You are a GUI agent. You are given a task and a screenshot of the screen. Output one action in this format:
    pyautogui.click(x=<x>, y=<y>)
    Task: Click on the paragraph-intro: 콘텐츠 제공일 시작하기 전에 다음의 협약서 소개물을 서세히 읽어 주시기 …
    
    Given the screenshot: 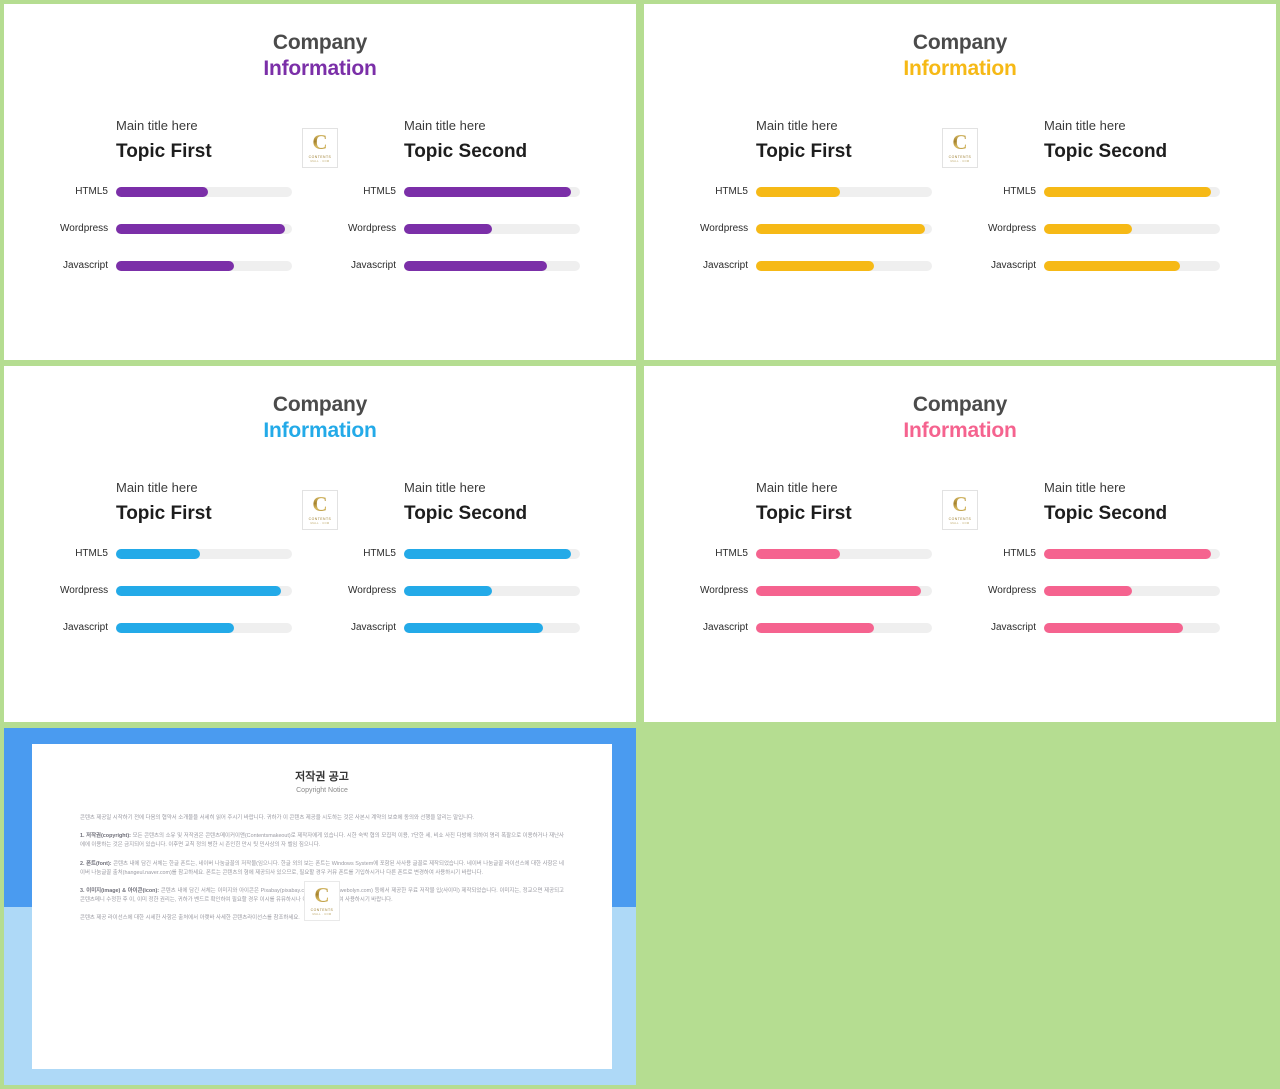 What is the action you would take?
    pyautogui.click(x=322, y=818)
    